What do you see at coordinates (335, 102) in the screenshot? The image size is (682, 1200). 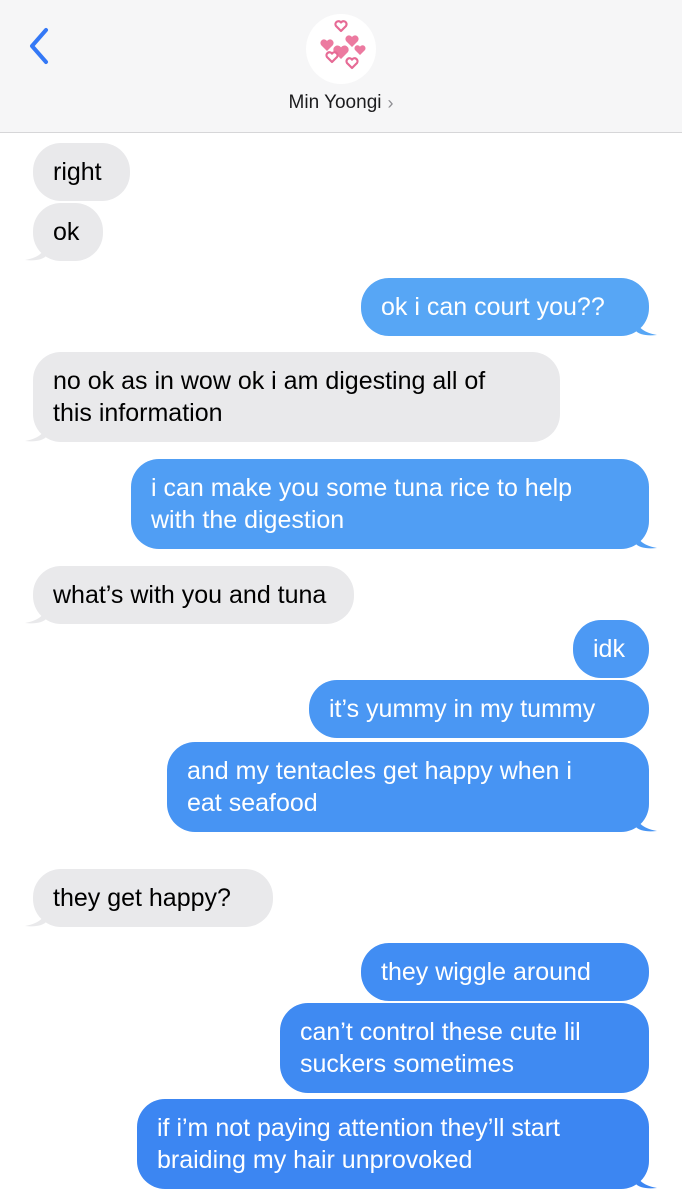 I see `contact-name: Min Yoongi` at bounding box center [335, 102].